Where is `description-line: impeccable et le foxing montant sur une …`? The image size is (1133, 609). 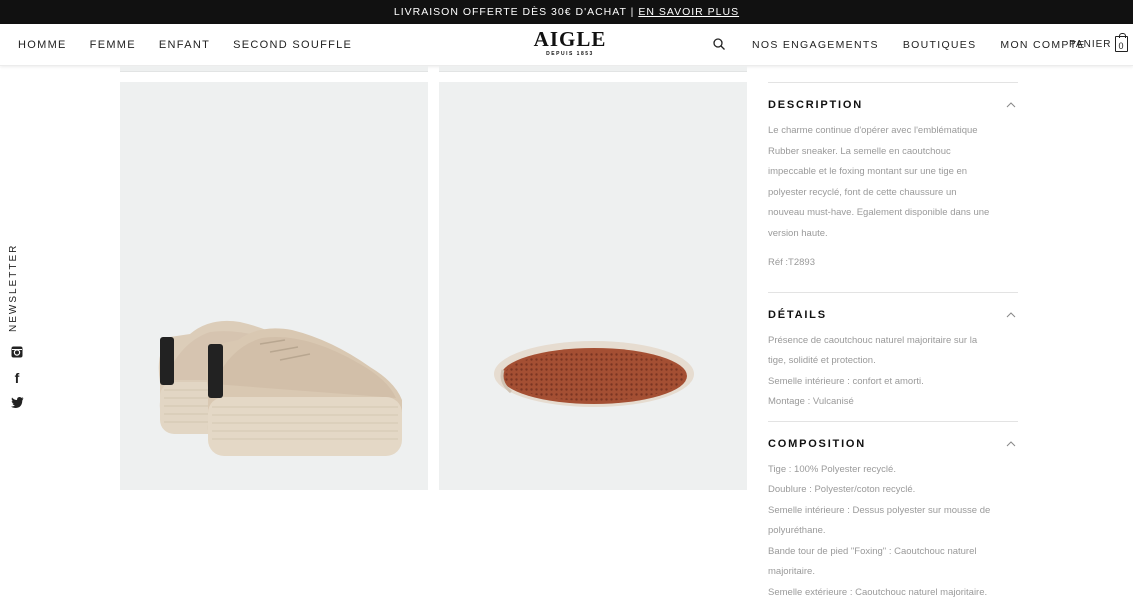 description-line: impeccable et le foxing montant sur une … is located at coordinates (868, 171).